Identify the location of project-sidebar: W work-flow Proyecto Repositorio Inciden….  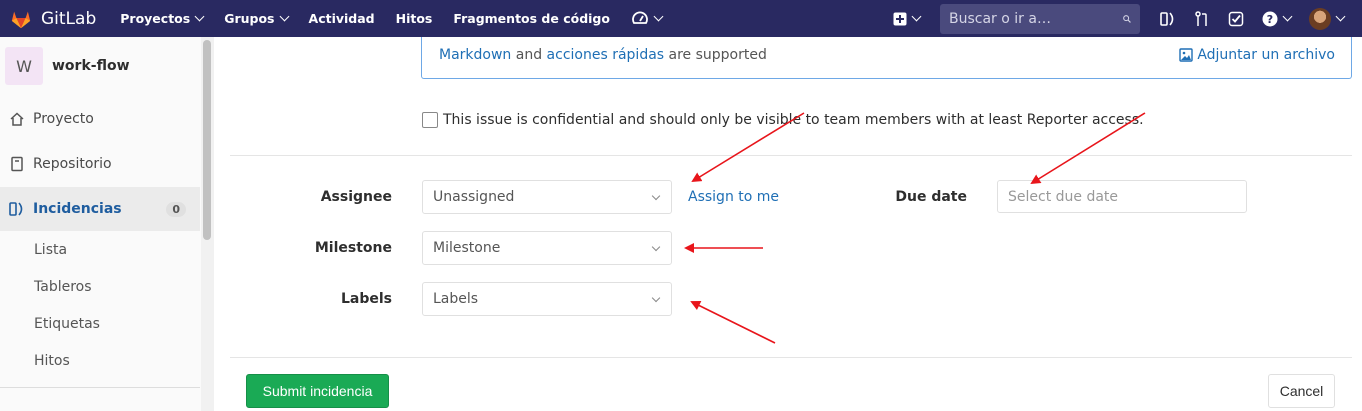
(107, 224).